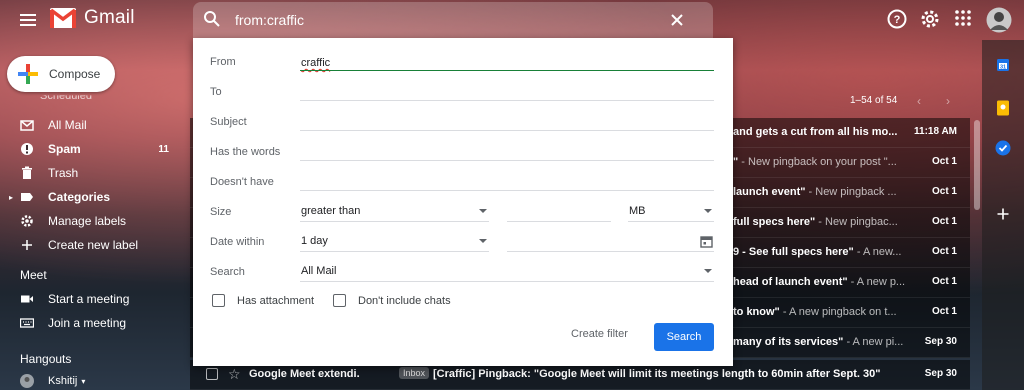 Image resolution: width=1024 pixels, height=390 pixels. What do you see at coordinates (234, 374) in the screenshot?
I see `star-icon: ☆` at bounding box center [234, 374].